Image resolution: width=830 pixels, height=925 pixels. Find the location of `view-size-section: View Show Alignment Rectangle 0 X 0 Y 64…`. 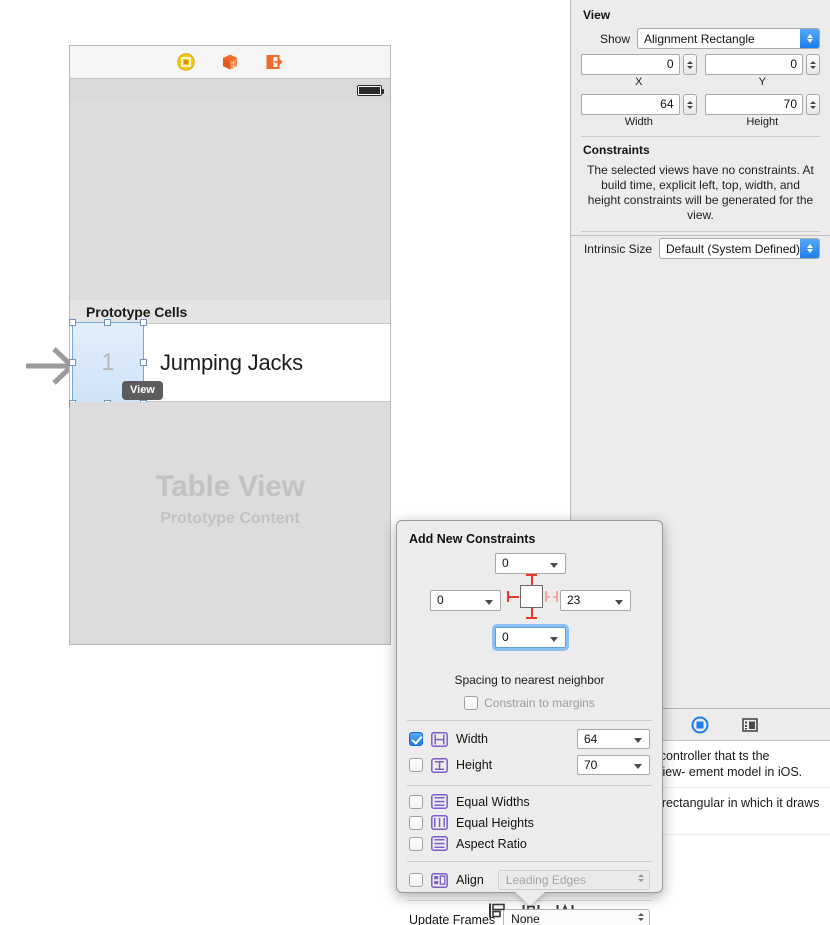

view-size-section: View Show Alignment Rectangle 0 X 0 Y 64… is located at coordinates (700, 129).